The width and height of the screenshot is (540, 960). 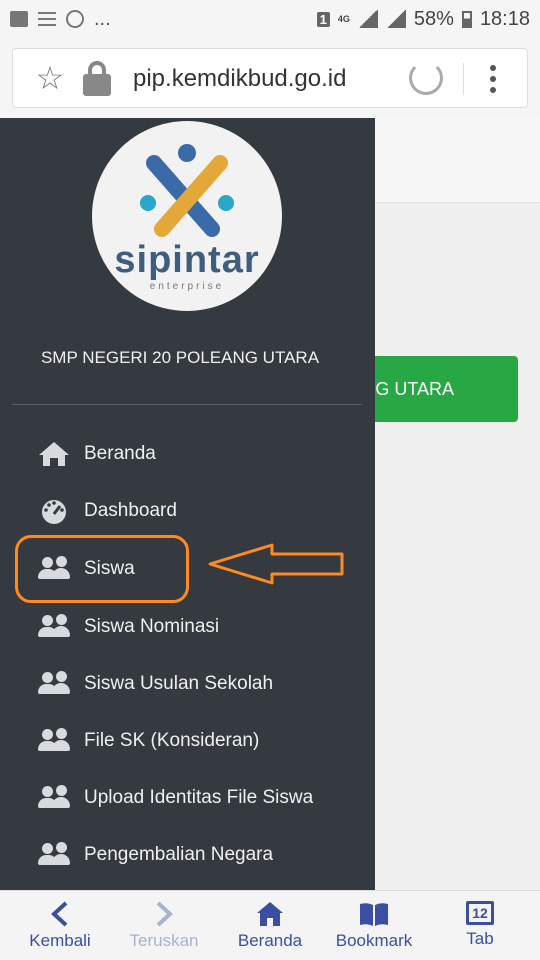 I want to click on browser-bottom-nav: Kembali Teruskan Beranda Bookmark 12 Tab, so click(x=270, y=925).